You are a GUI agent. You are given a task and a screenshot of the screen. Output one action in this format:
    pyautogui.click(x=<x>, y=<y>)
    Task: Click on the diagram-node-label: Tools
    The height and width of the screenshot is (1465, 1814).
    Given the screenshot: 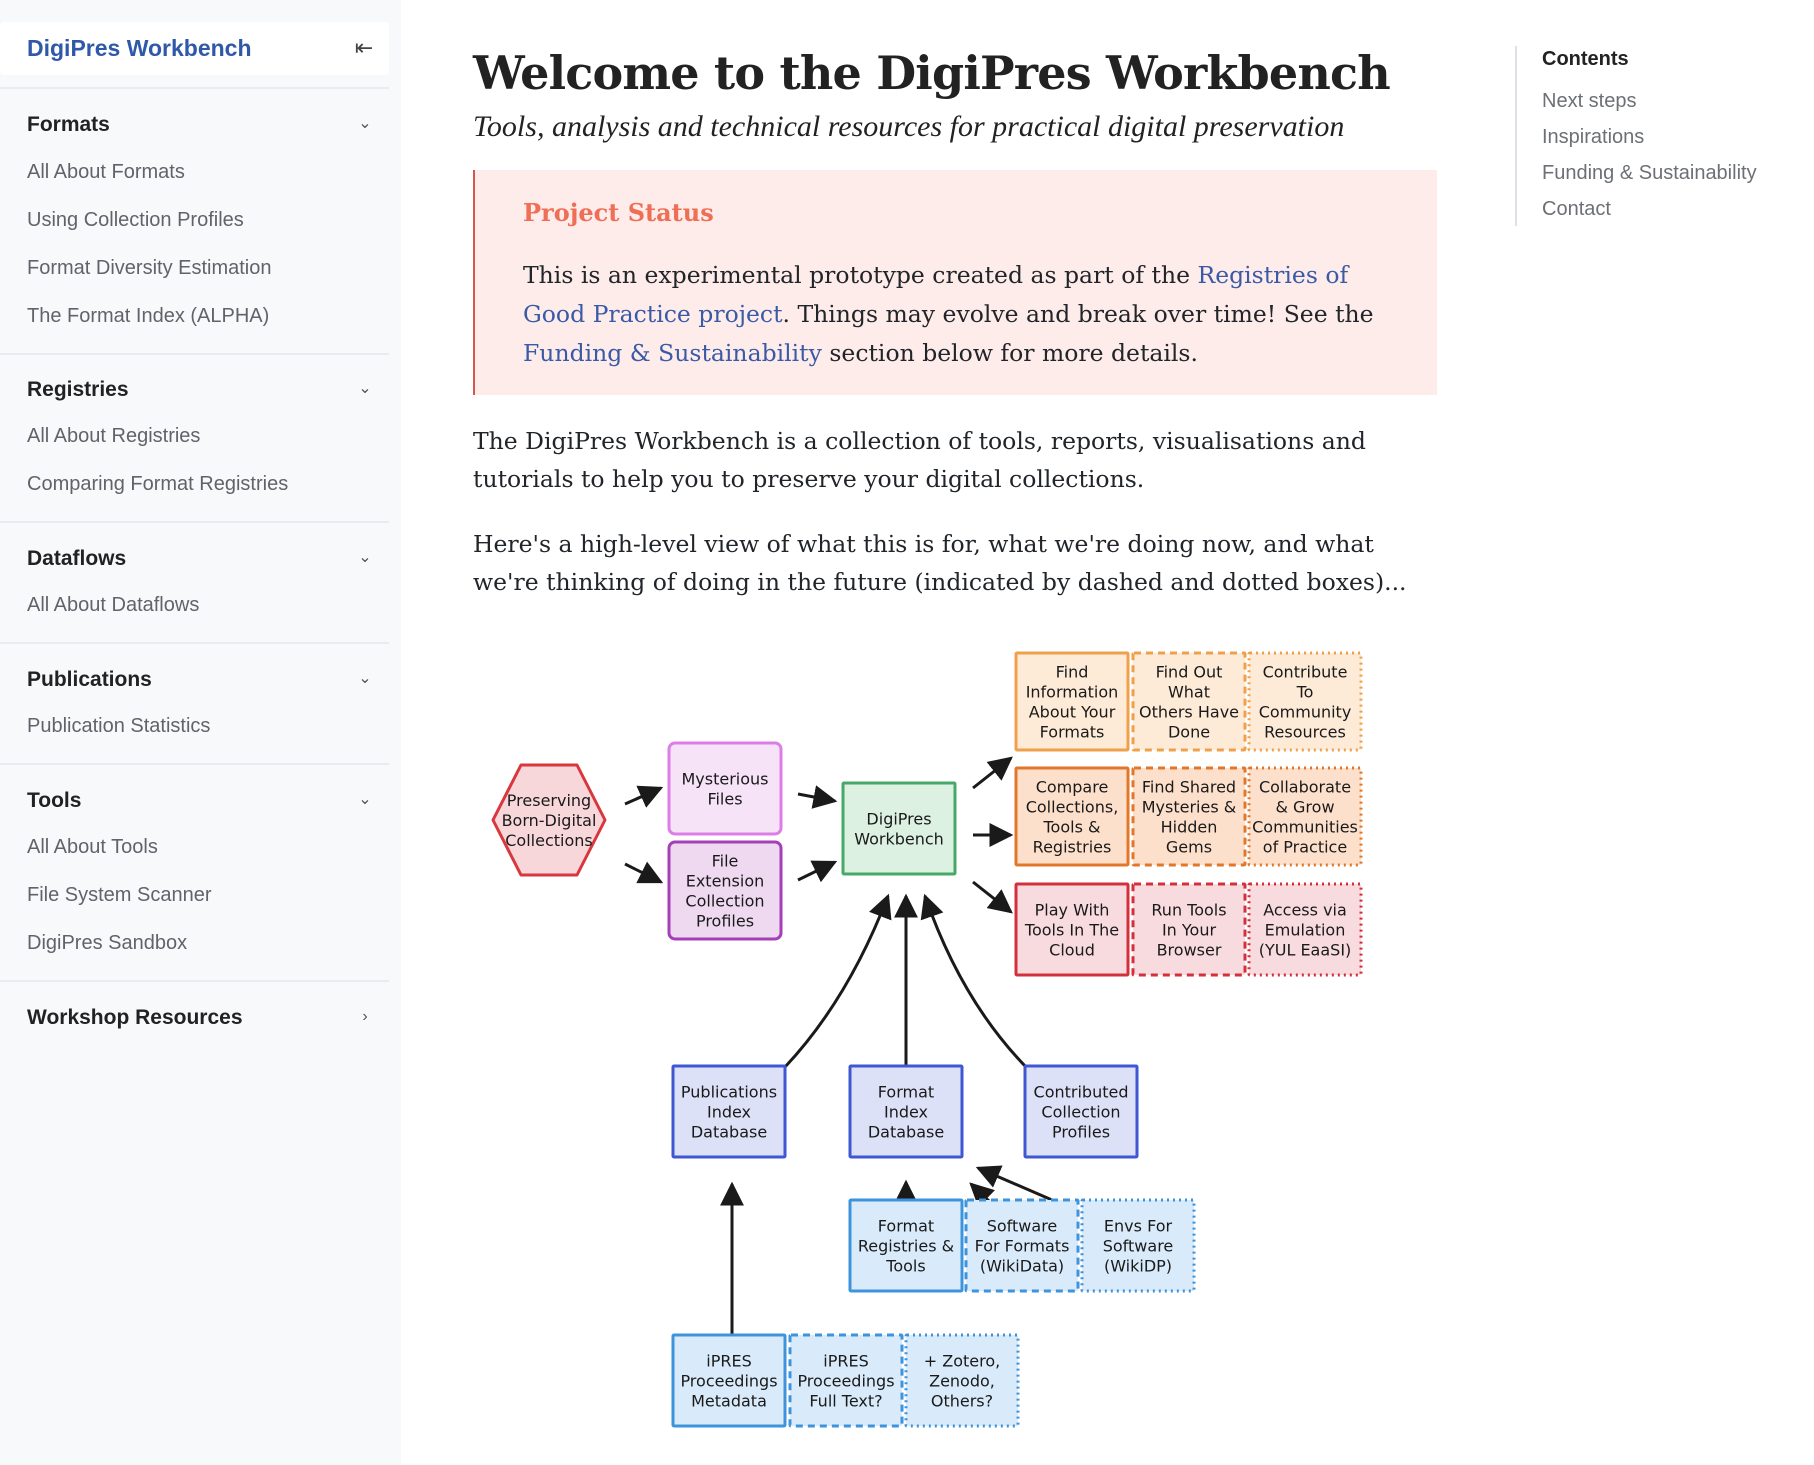 What is the action you would take?
    pyautogui.click(x=905, y=1266)
    